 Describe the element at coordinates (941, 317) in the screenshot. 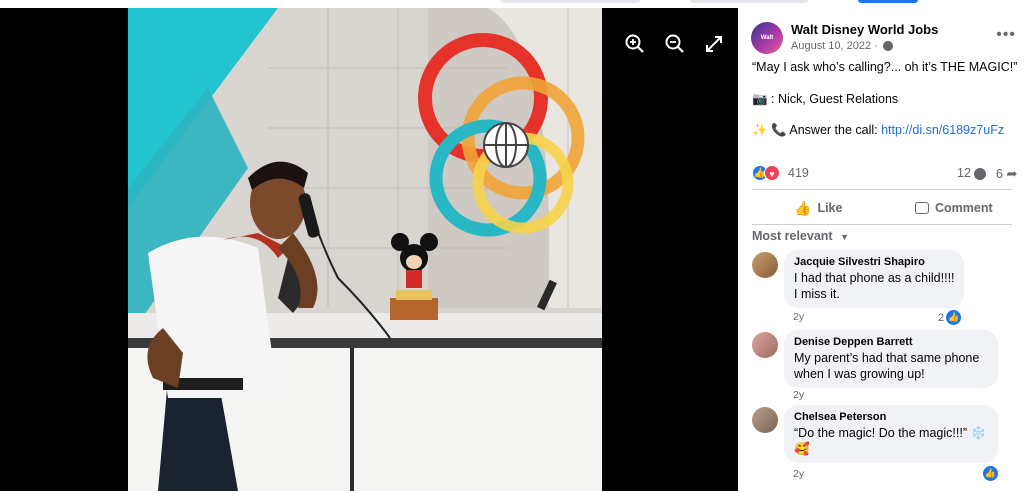

I see `comment-like-count-value: 2` at that location.